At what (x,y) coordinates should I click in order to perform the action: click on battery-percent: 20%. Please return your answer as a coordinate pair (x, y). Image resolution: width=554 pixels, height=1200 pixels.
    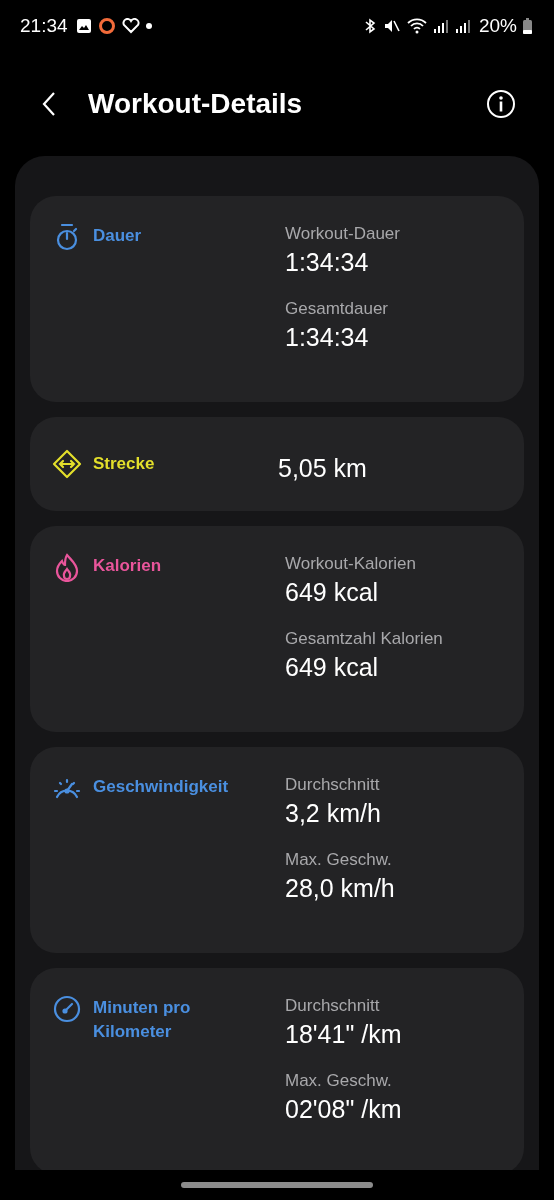
    Looking at the image, I should click on (497, 26).